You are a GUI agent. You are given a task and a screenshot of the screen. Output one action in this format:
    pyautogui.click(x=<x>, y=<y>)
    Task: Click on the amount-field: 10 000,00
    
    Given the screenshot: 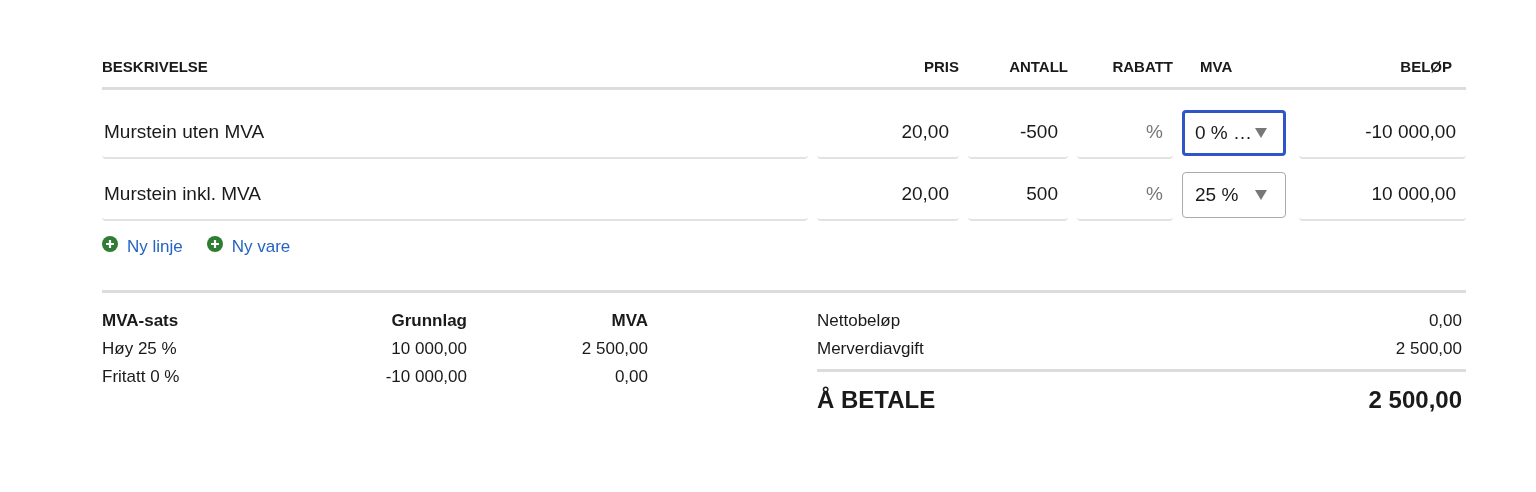 What is the action you would take?
    pyautogui.click(x=1382, y=195)
    